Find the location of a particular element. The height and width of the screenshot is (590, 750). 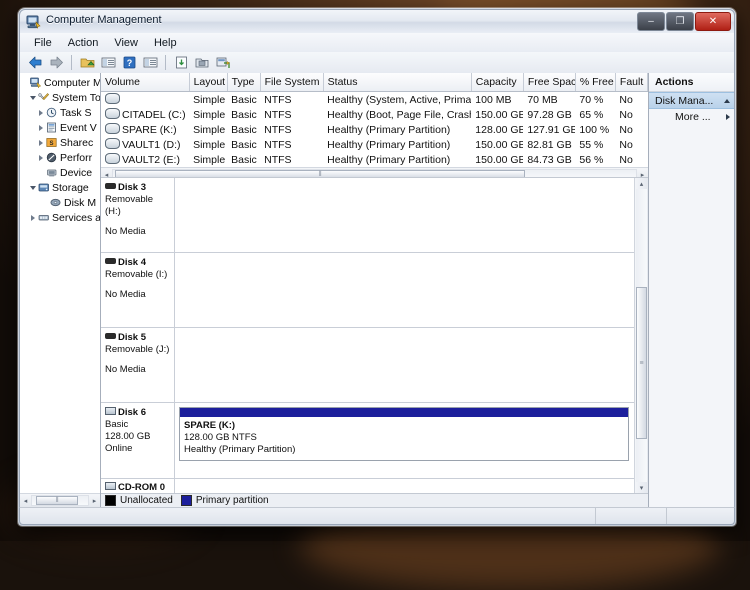

scroll-track: ≡ is located at coordinates (641, 335).